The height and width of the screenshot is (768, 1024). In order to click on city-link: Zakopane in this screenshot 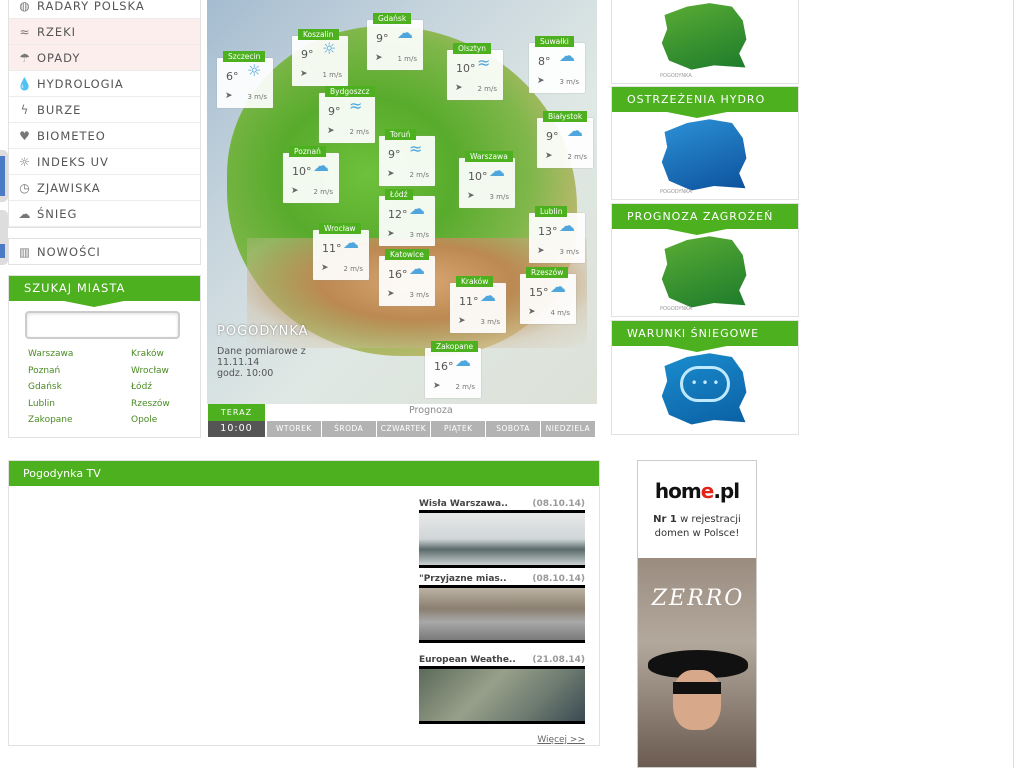, I will do `click(79, 421)`.